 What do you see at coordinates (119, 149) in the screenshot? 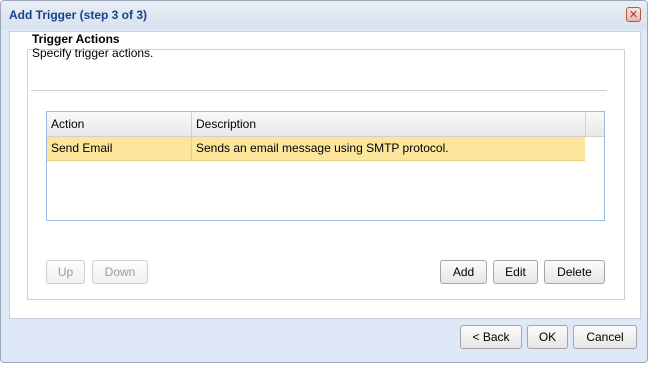
I see `cell-action: Send Email` at bounding box center [119, 149].